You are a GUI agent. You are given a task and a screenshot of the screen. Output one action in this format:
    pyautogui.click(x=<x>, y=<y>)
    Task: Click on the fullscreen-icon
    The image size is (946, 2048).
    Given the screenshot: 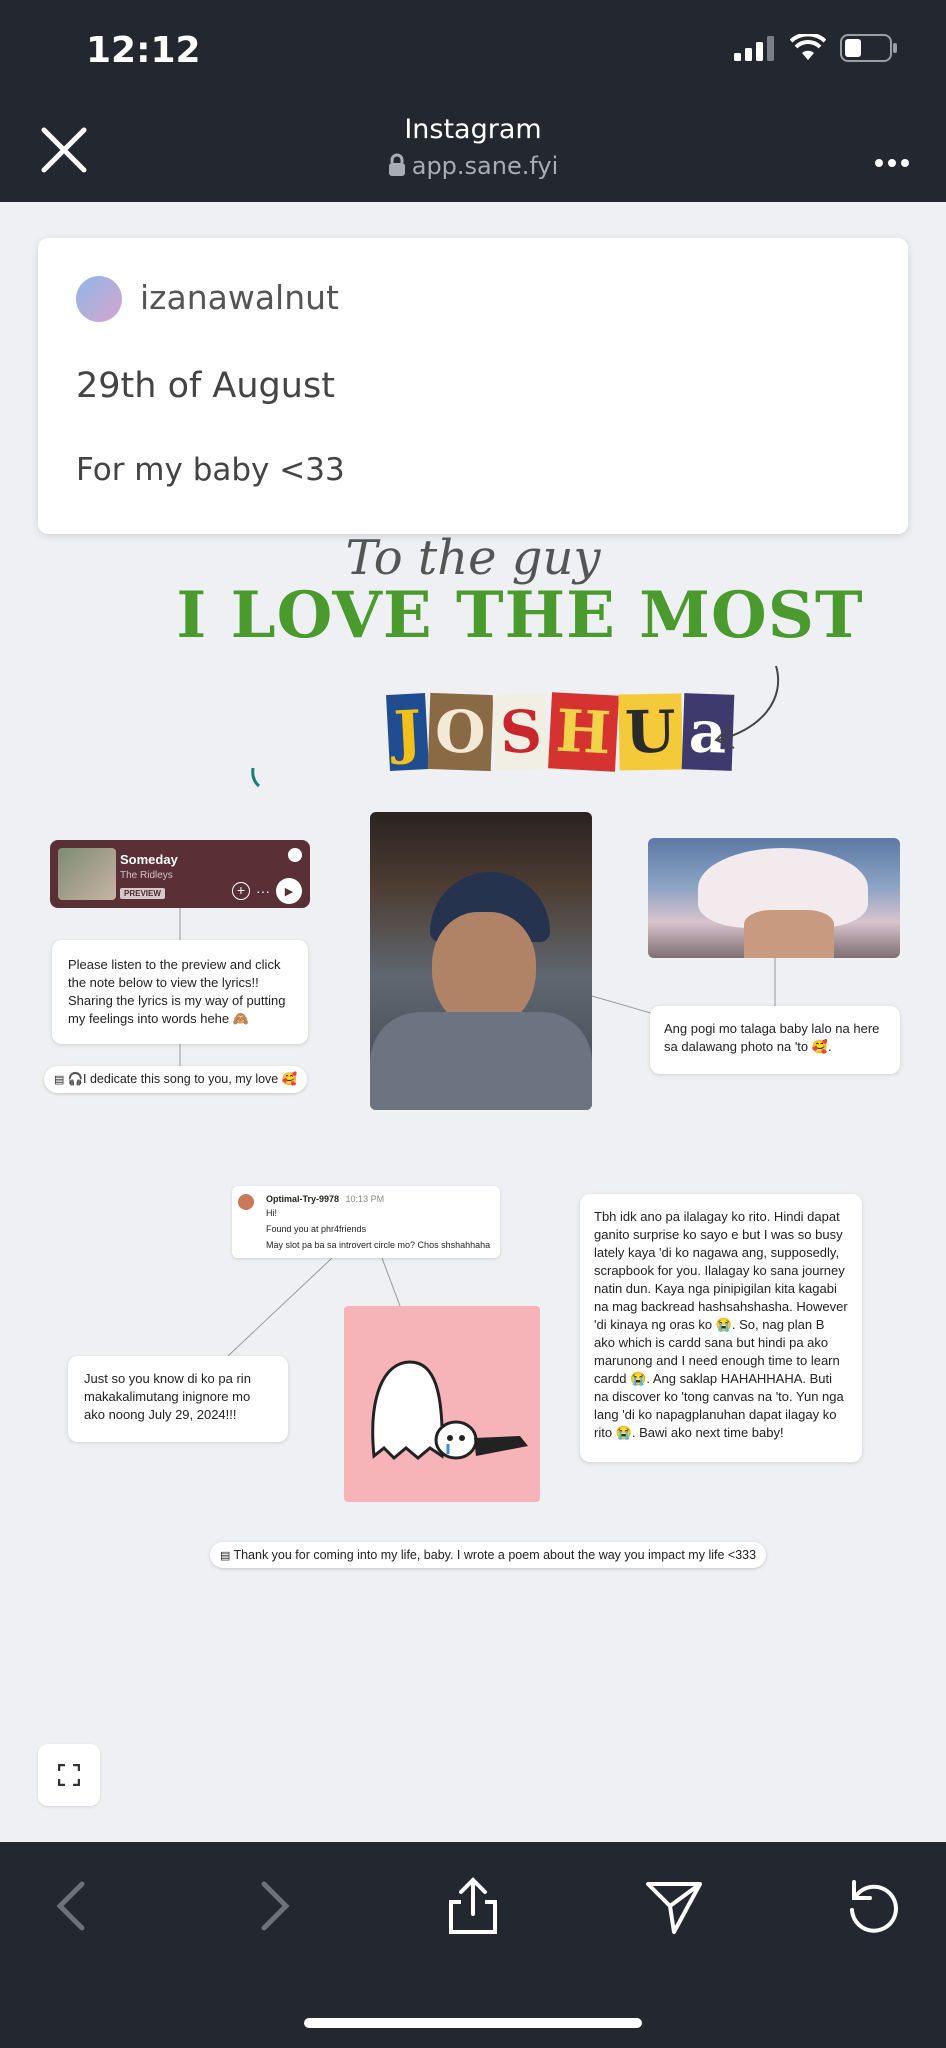 What is the action you would take?
    pyautogui.click(x=69, y=1775)
    